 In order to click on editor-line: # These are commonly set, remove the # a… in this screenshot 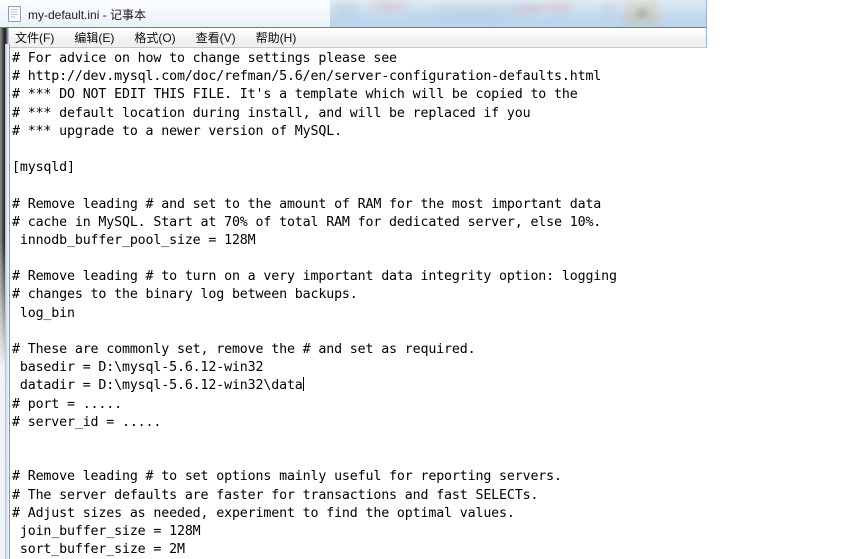, I will do `click(244, 349)`.